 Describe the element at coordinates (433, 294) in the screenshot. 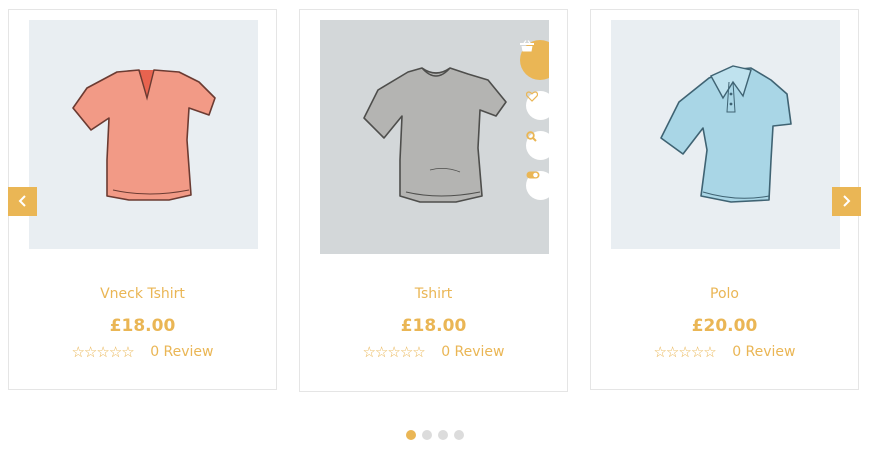

I see `product-name: Tshirt` at that location.